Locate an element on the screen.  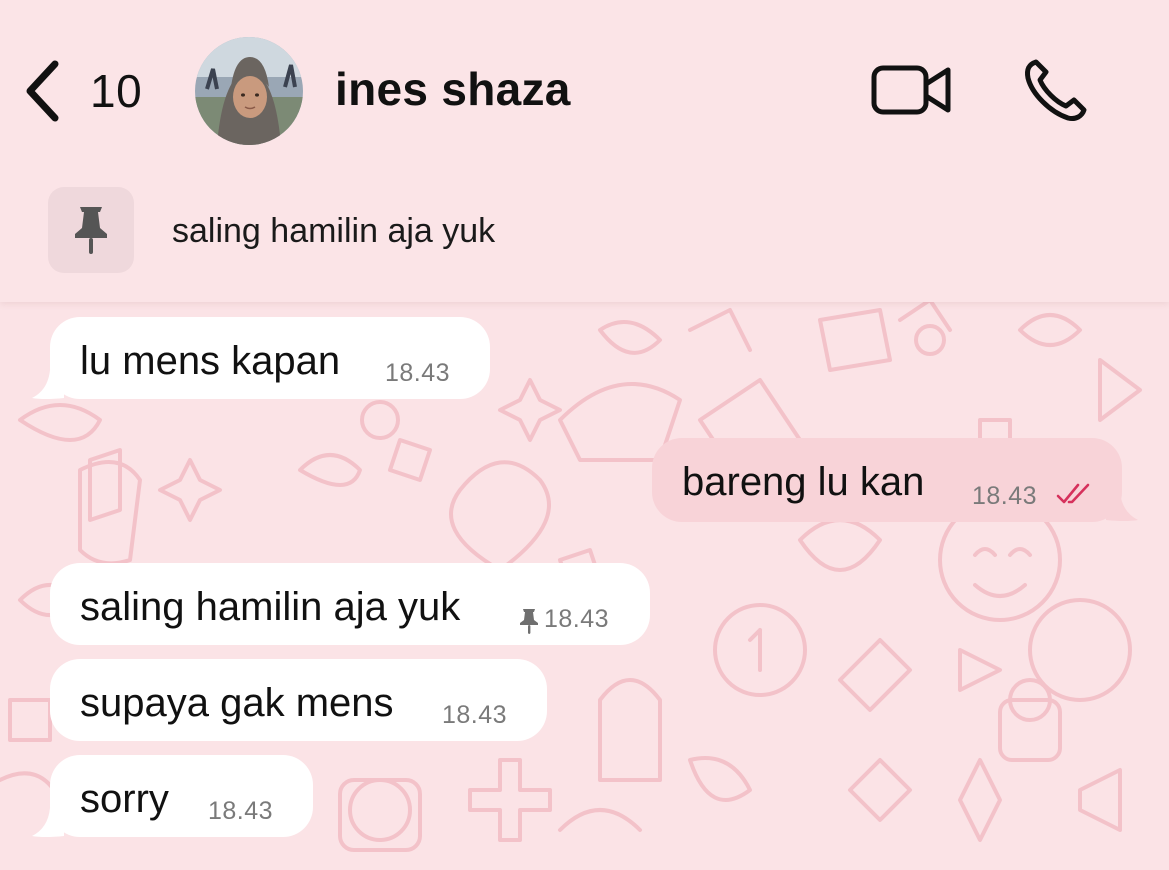
message-bubble-incoming: supaya gak mens 18.43 is located at coordinates (298, 700).